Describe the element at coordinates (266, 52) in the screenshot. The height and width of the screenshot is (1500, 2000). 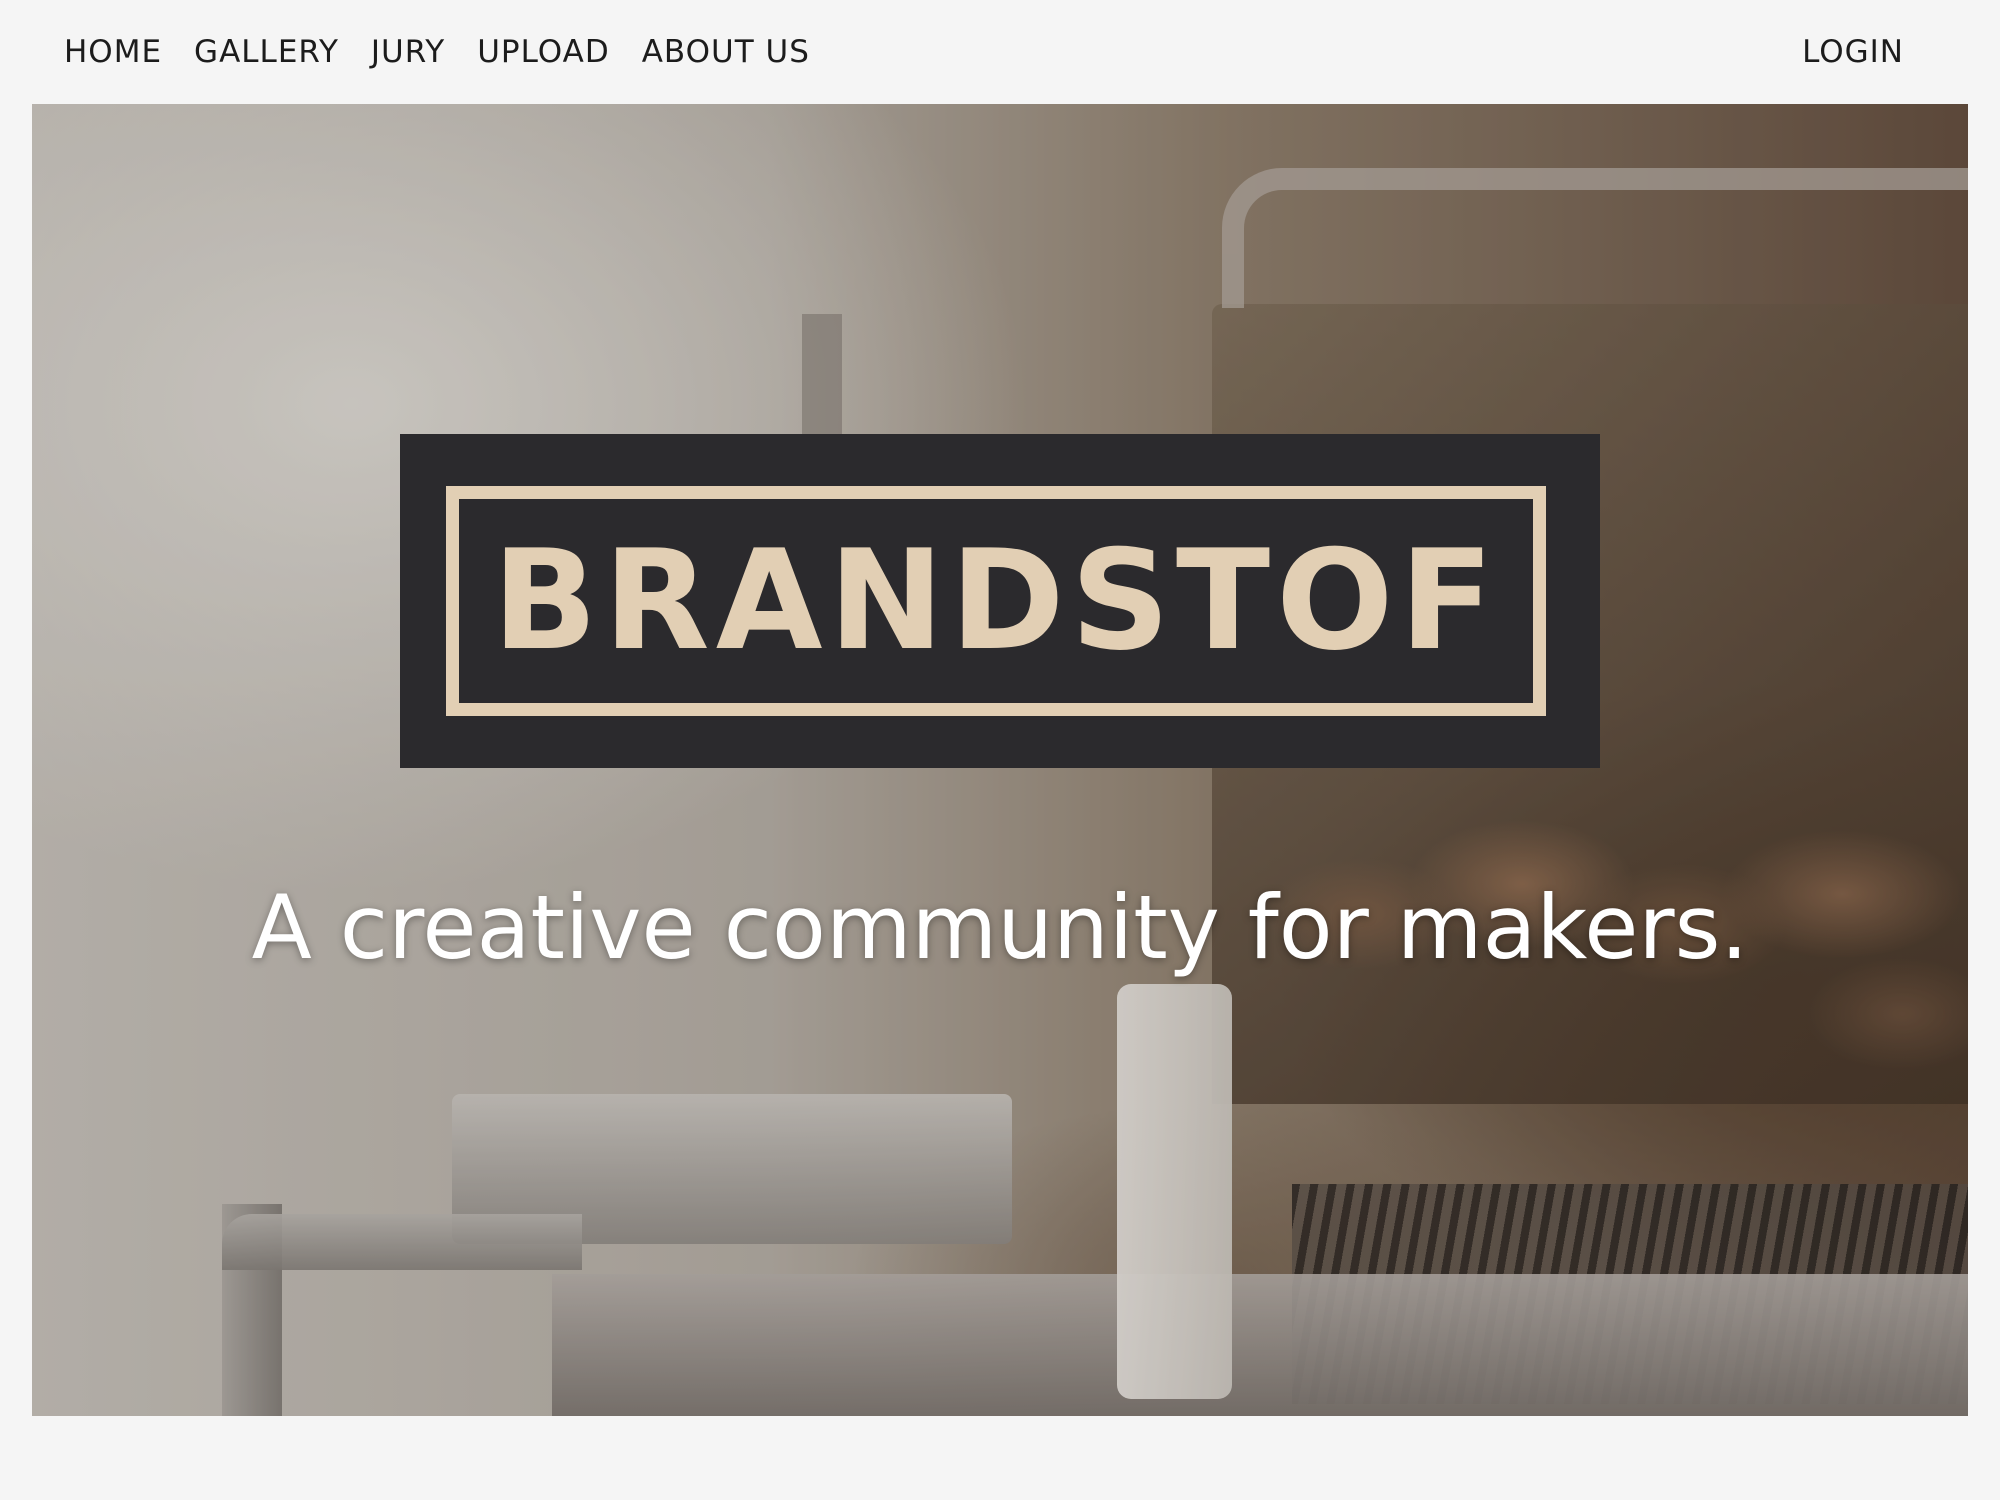
I see `nav-gallery-link: GALLERY` at that location.